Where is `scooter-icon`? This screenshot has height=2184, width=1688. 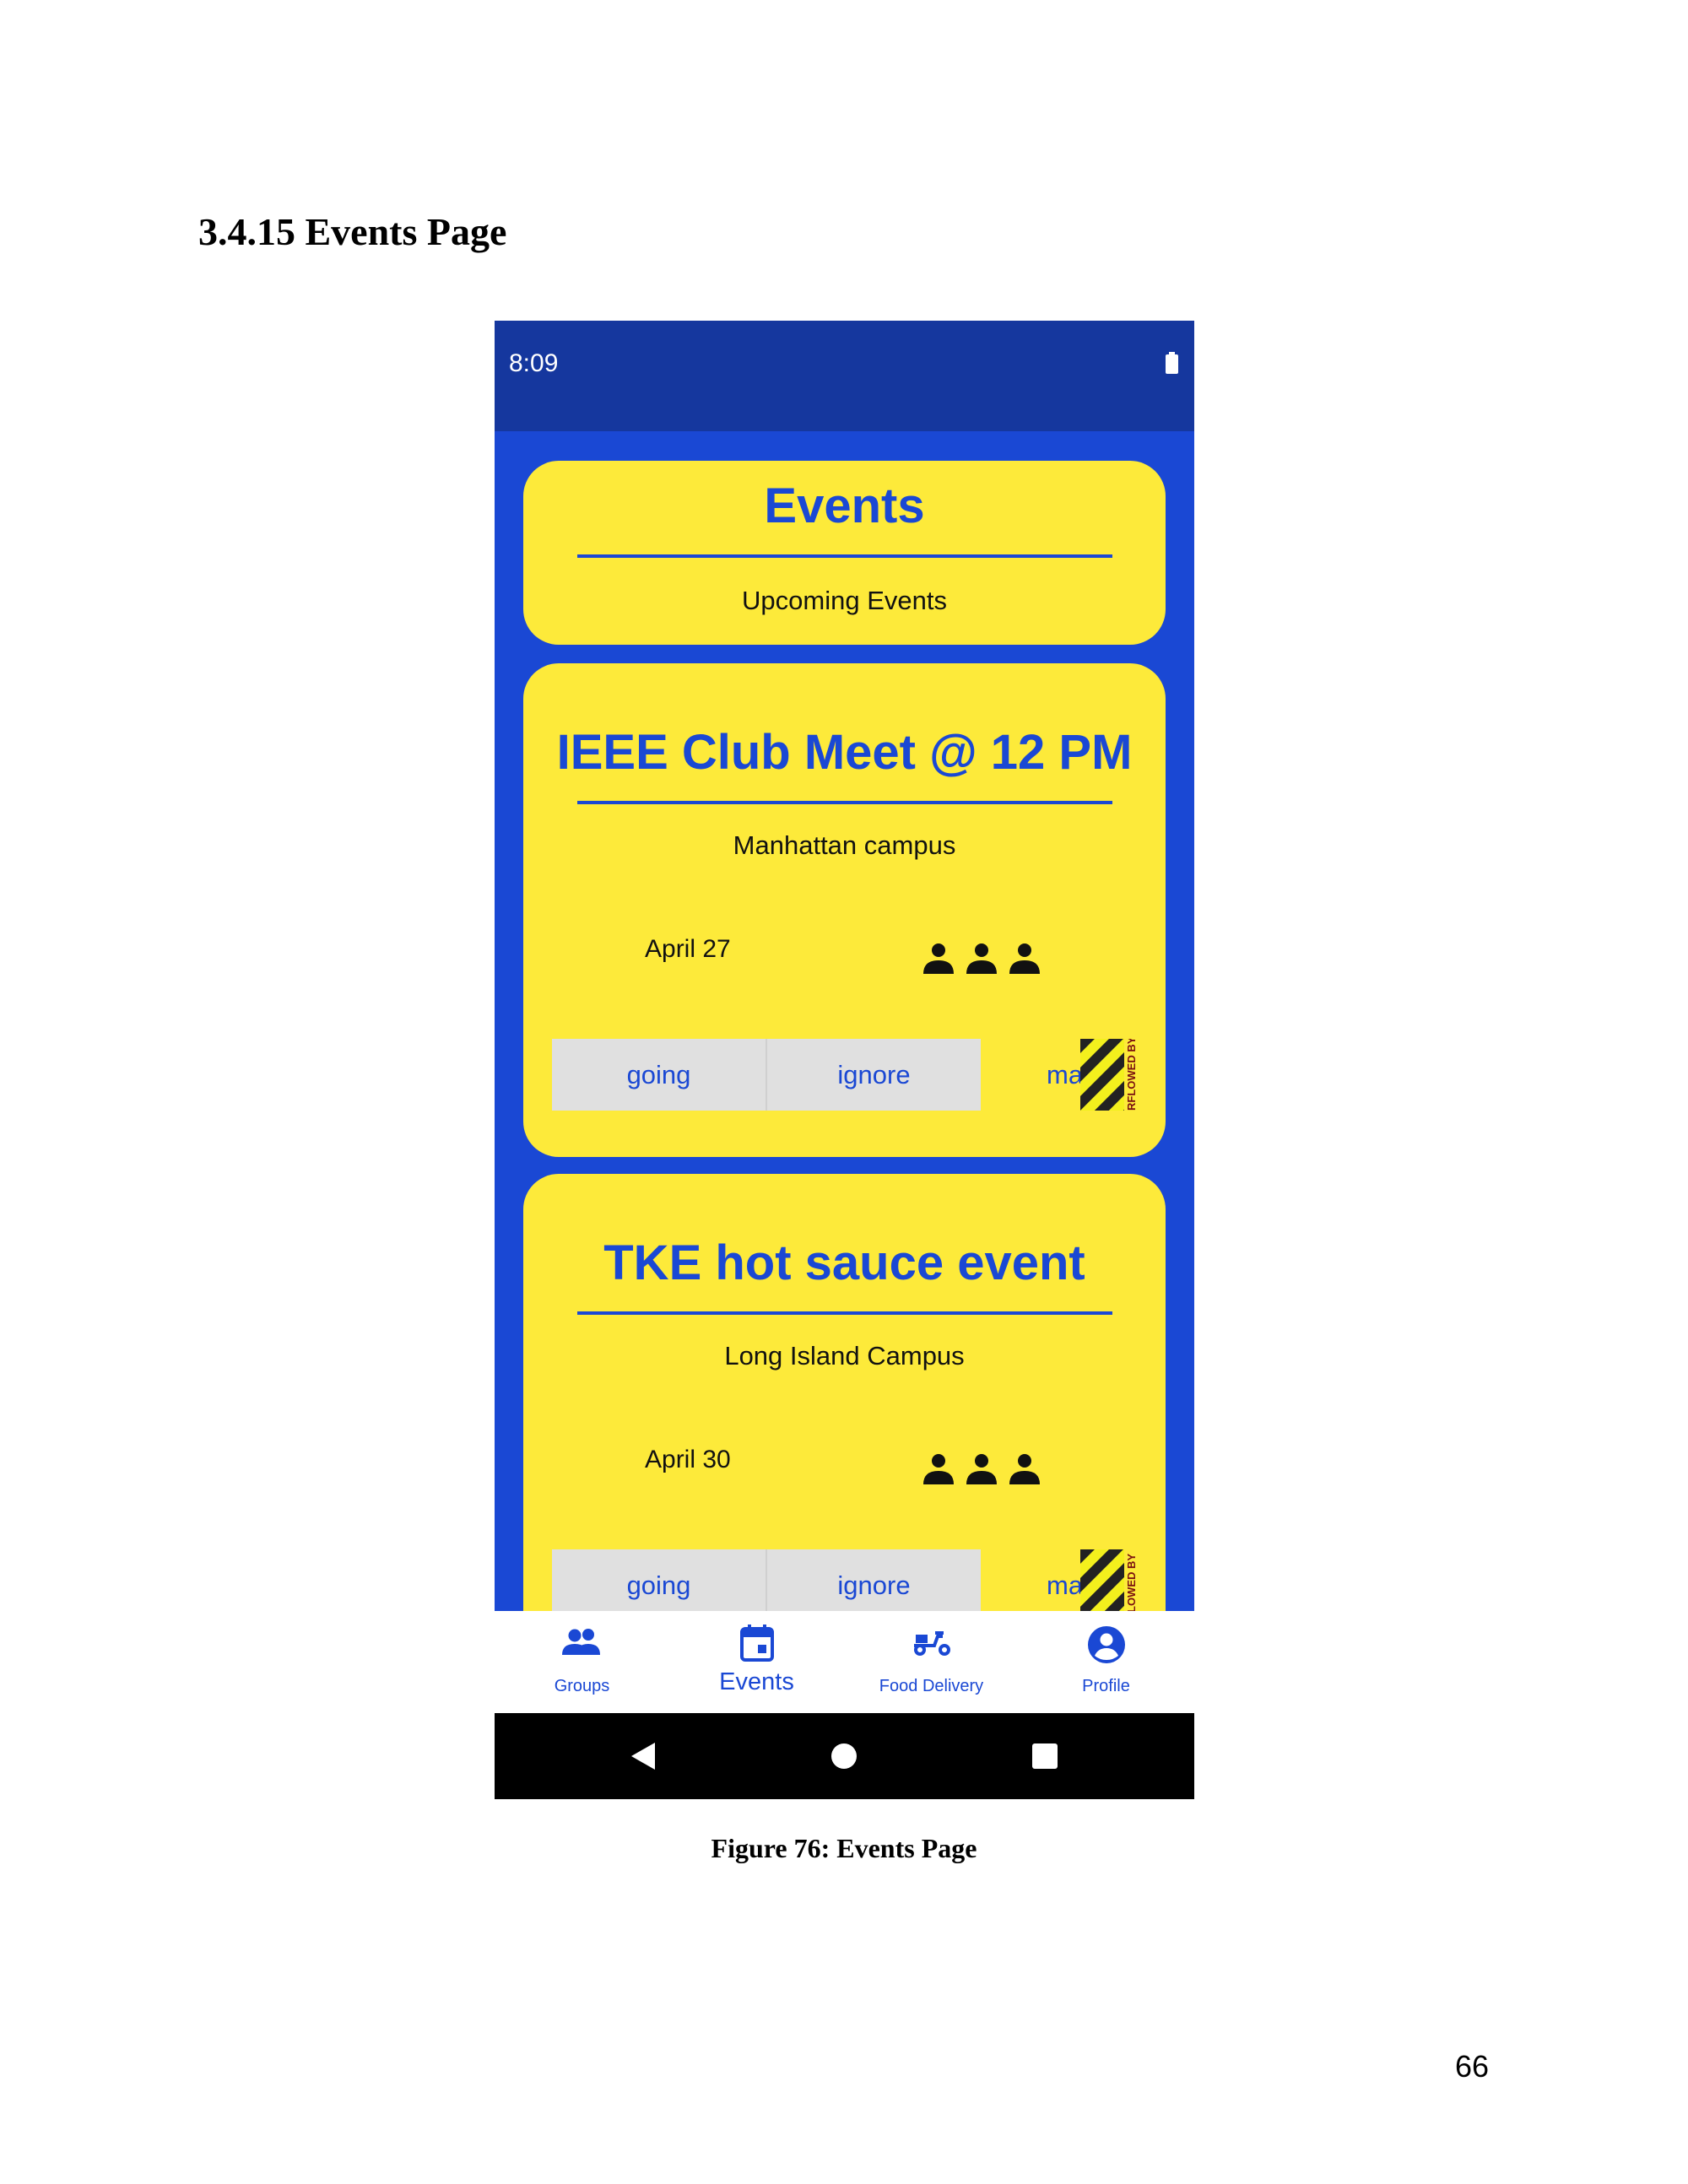 scooter-icon is located at coordinates (931, 1643).